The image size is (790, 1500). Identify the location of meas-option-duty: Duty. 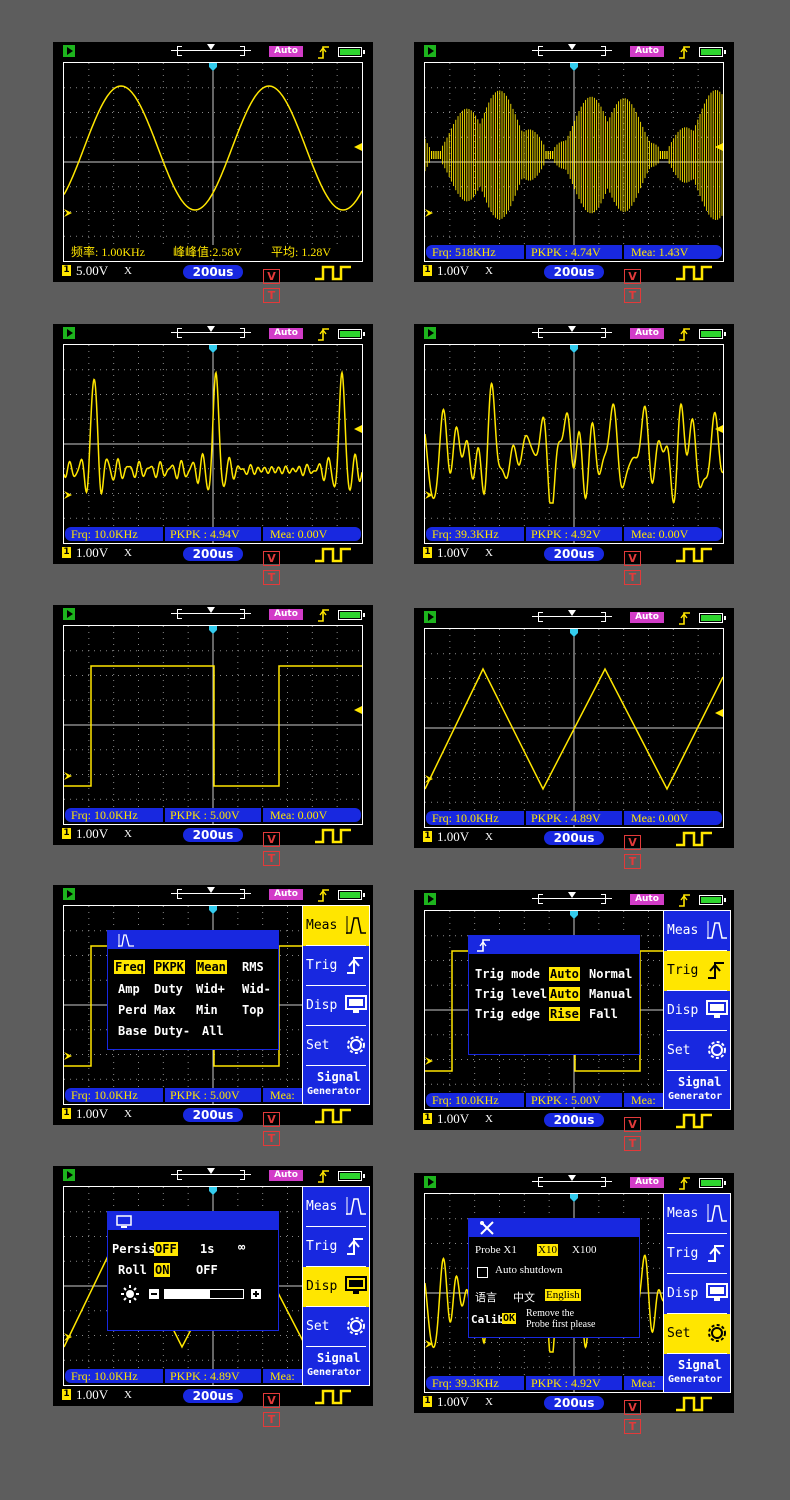
(168, 989).